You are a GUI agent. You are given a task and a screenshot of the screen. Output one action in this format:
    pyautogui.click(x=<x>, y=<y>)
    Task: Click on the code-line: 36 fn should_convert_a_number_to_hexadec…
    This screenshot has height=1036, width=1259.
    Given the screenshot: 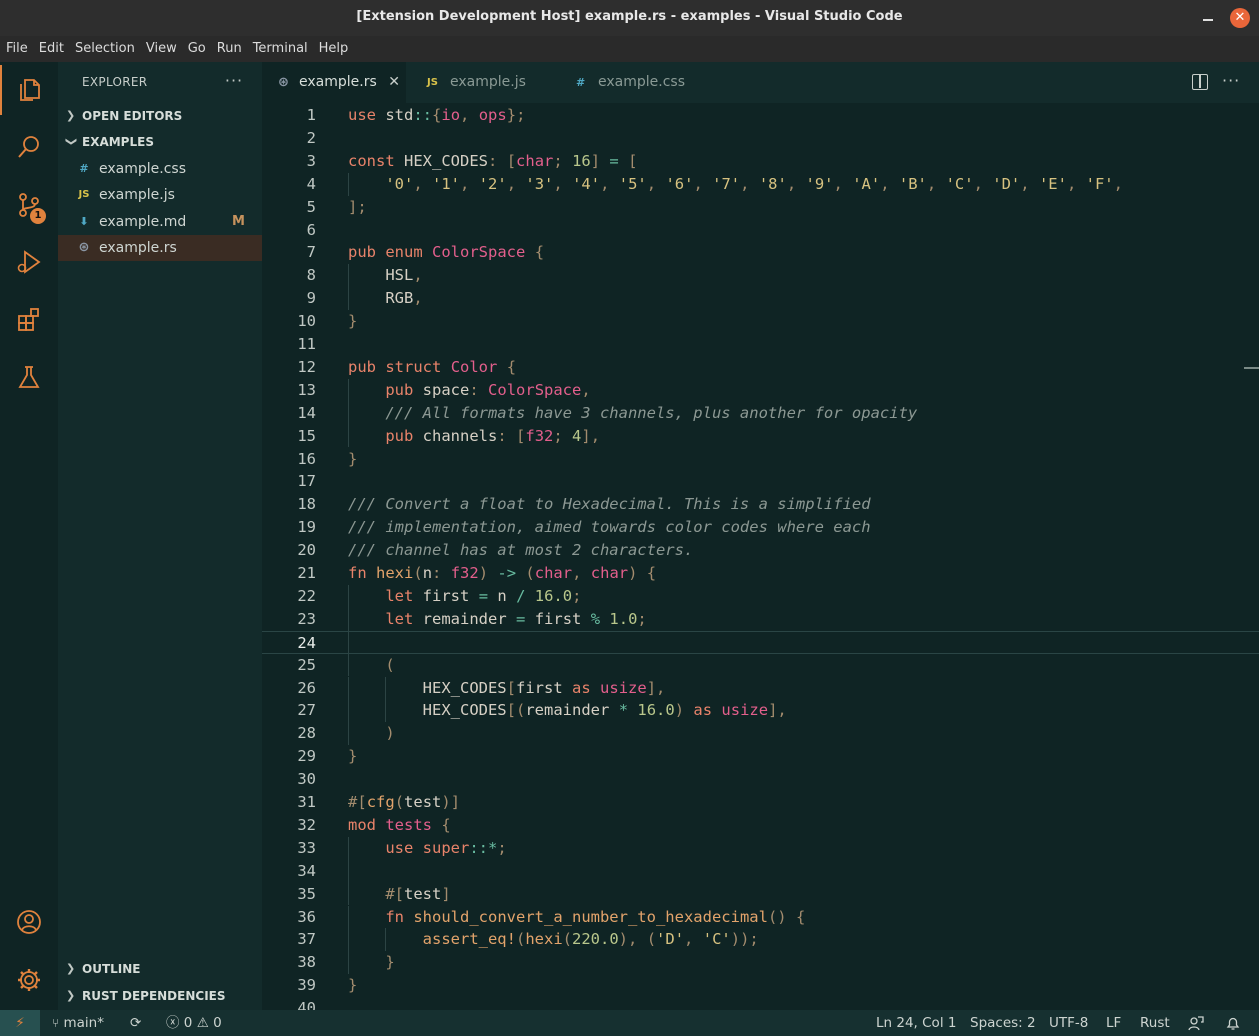 What is the action you would take?
    pyautogui.click(x=760, y=917)
    